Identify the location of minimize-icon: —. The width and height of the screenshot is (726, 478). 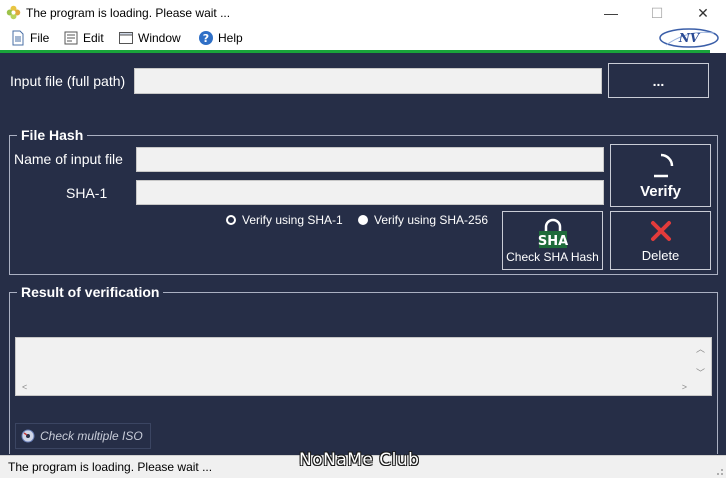
(611, 13).